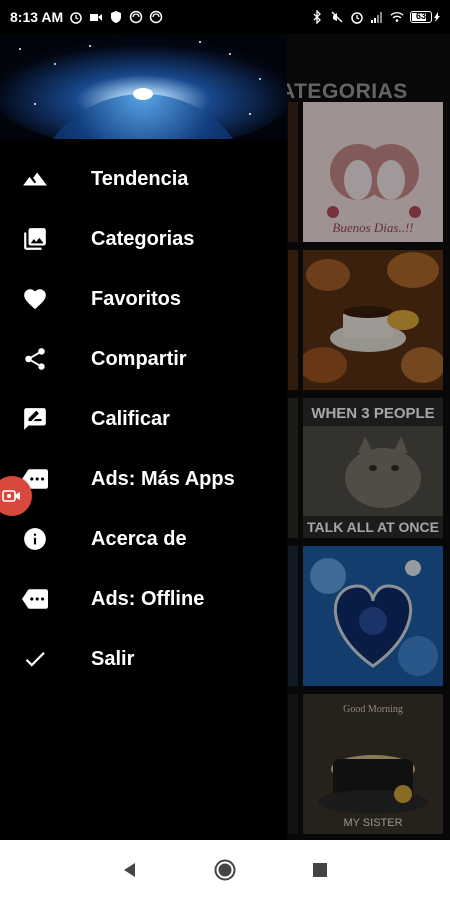  What do you see at coordinates (225, 17) in the screenshot?
I see `status-bar: 8:13 AM 63` at bounding box center [225, 17].